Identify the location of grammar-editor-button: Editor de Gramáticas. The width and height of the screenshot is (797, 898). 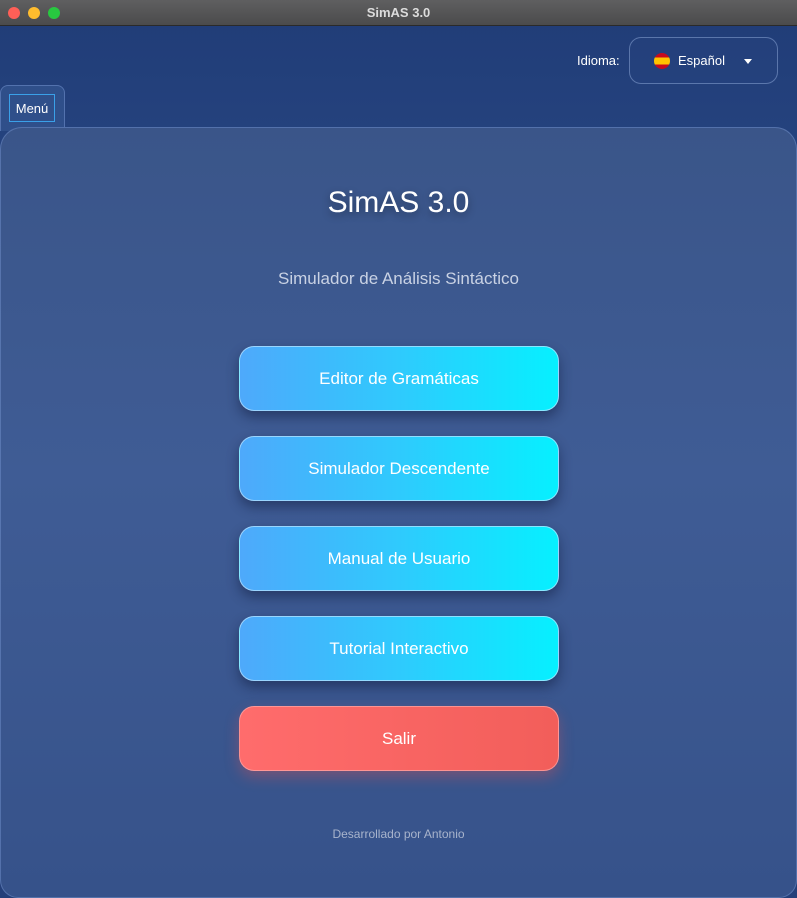
(399, 378).